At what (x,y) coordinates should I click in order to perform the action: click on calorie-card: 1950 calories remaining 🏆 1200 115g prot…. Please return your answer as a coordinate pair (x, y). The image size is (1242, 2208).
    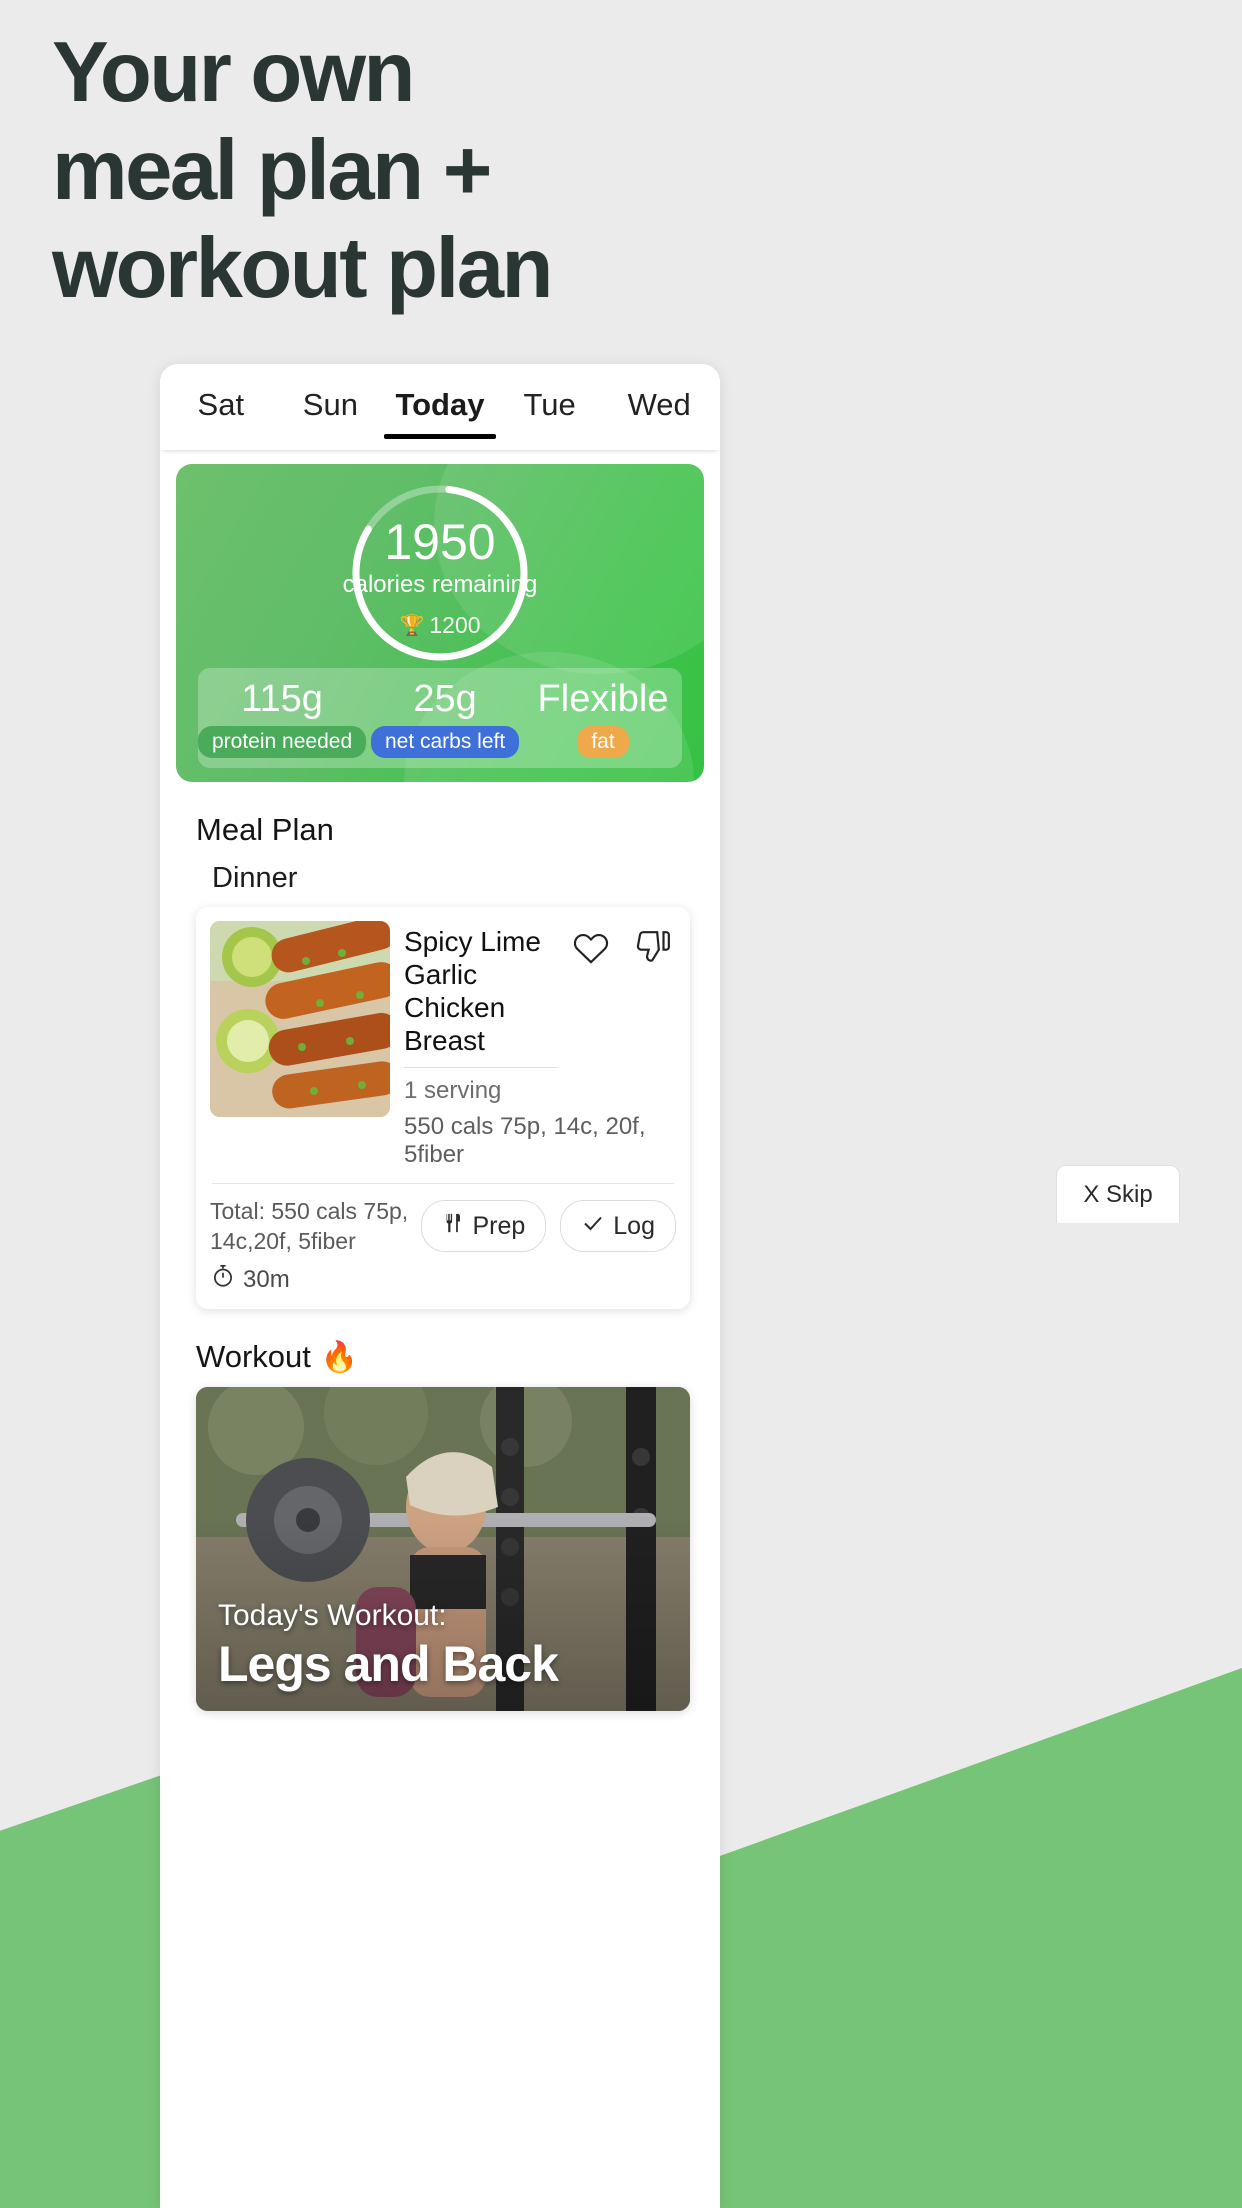
    Looking at the image, I should click on (440, 623).